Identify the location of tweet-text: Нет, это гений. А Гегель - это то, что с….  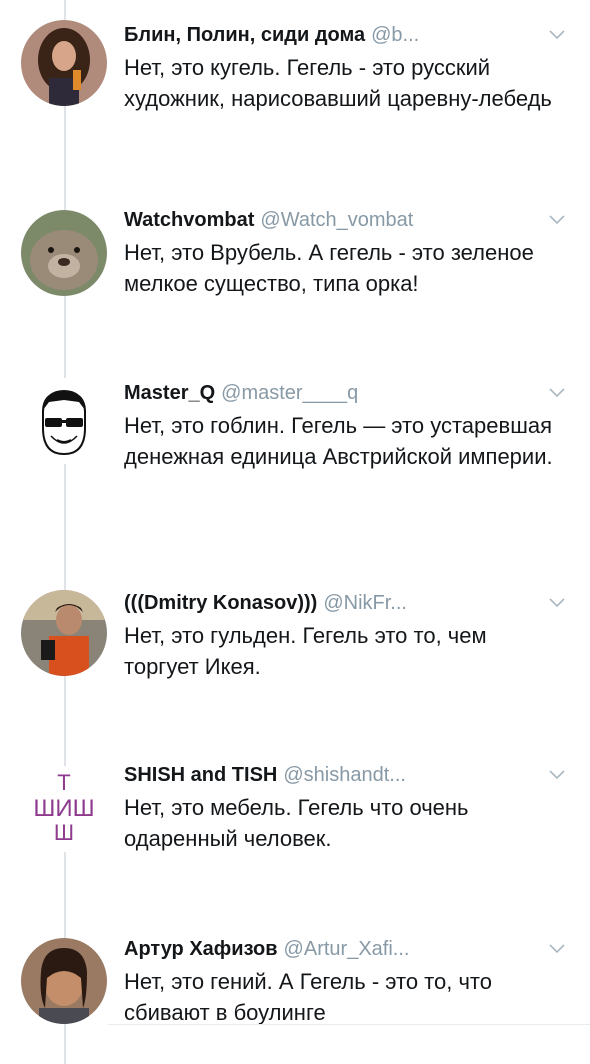
(308, 997).